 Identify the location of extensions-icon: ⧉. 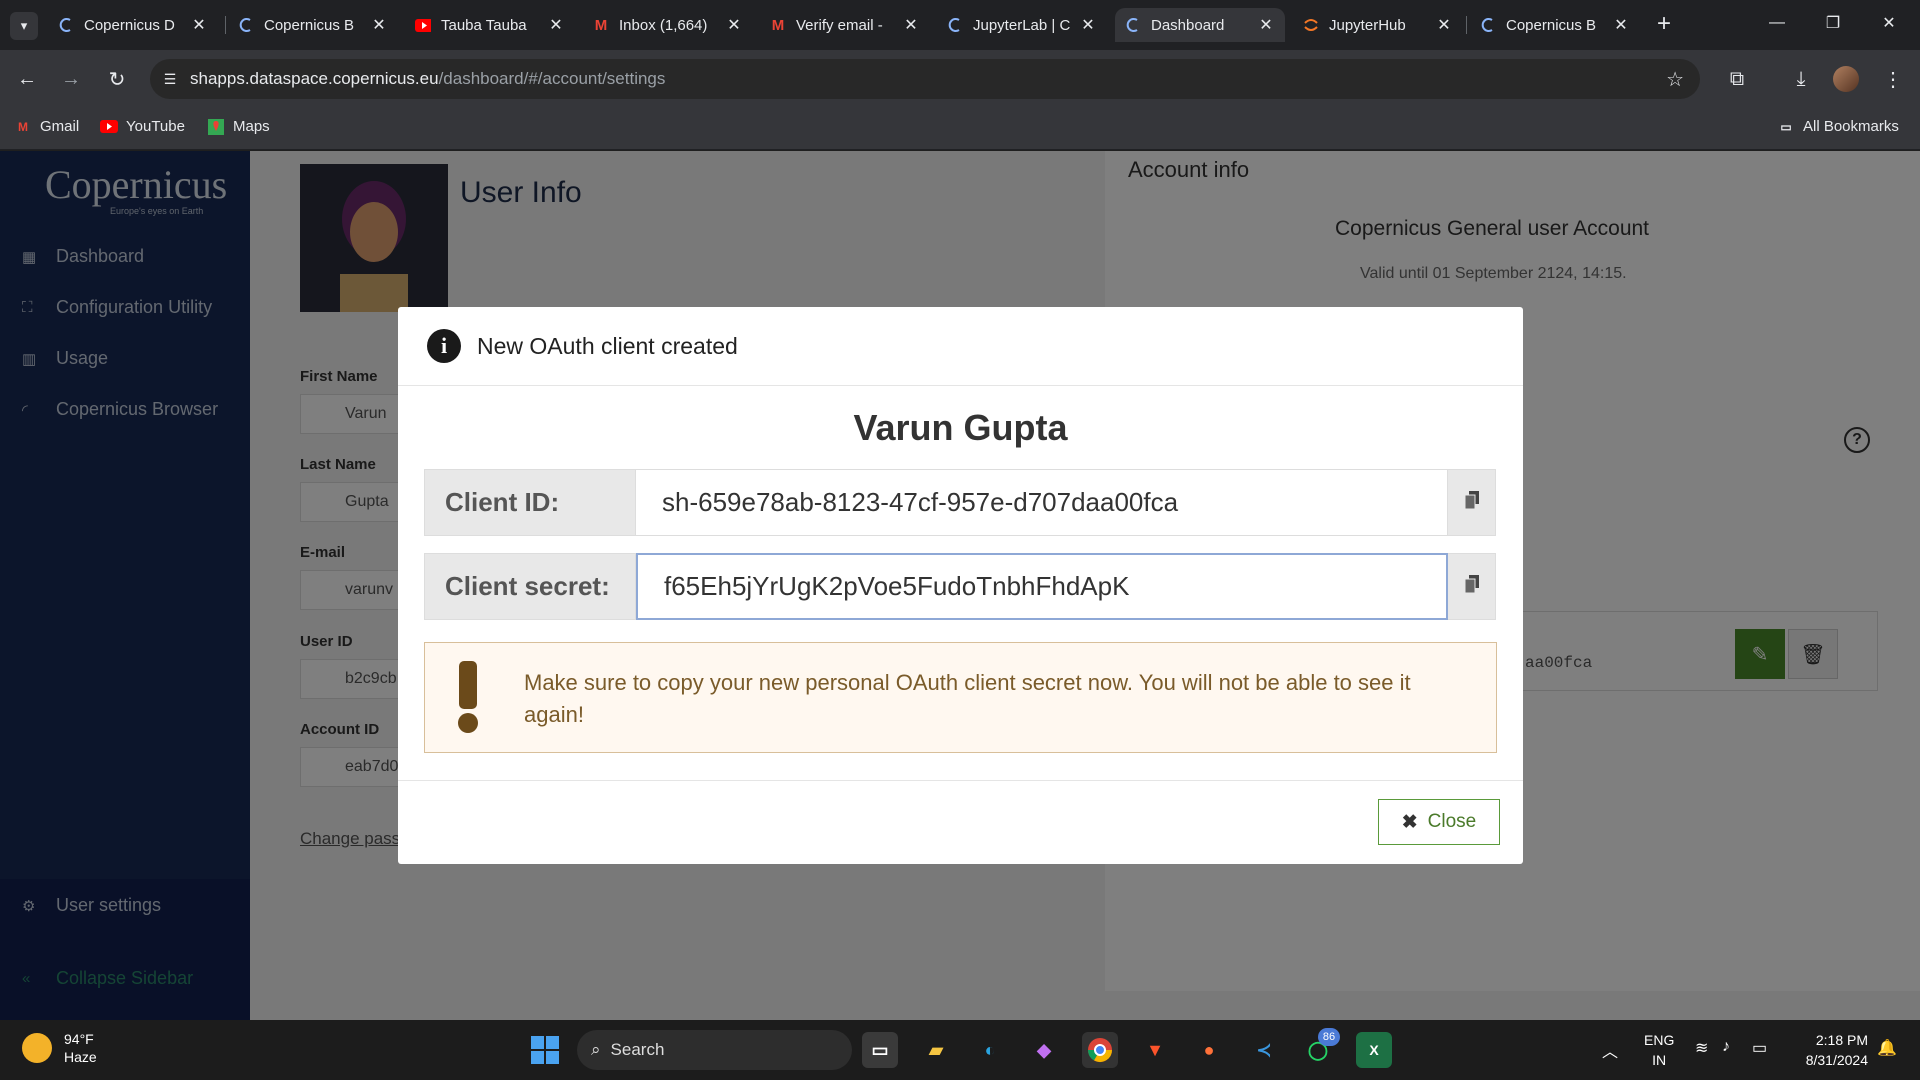
(1737, 79).